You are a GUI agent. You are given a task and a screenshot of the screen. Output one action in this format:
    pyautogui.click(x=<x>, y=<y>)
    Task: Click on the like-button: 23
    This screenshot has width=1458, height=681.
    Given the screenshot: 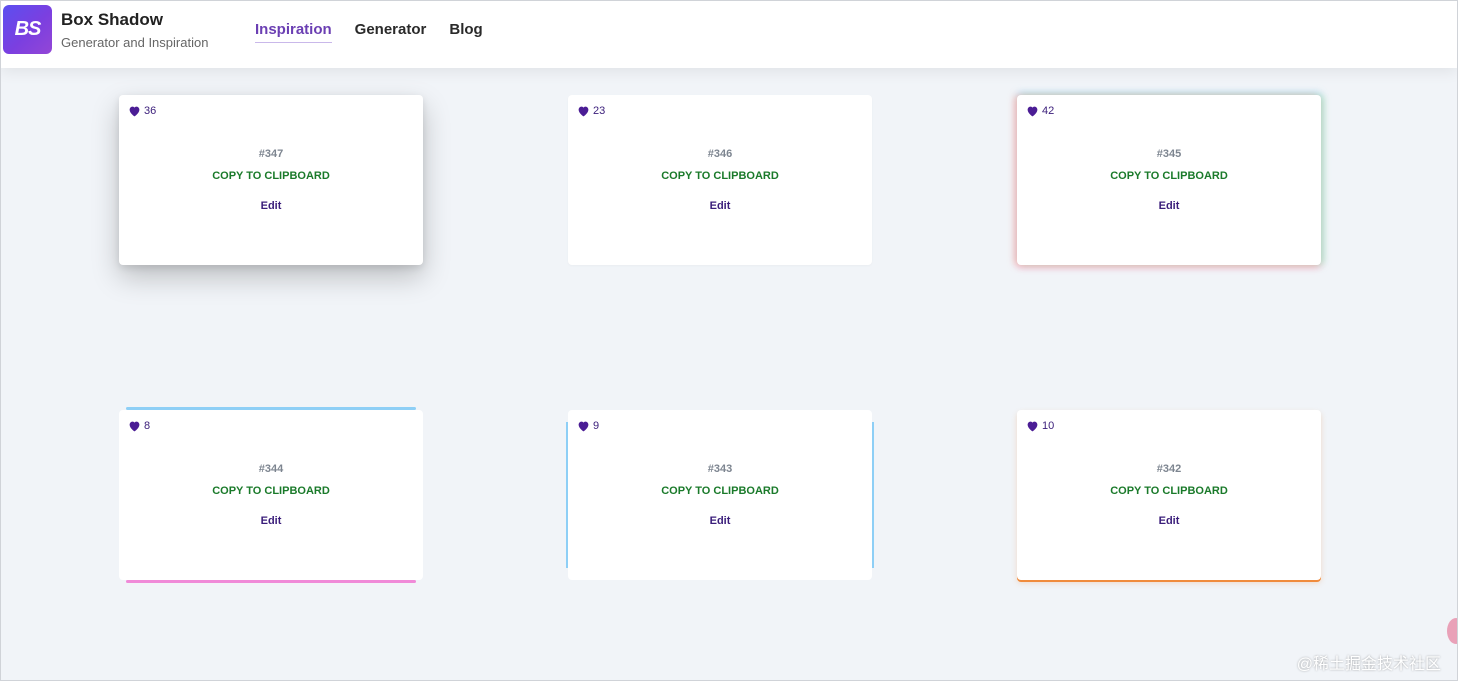 What is the action you would take?
    pyautogui.click(x=591, y=111)
    